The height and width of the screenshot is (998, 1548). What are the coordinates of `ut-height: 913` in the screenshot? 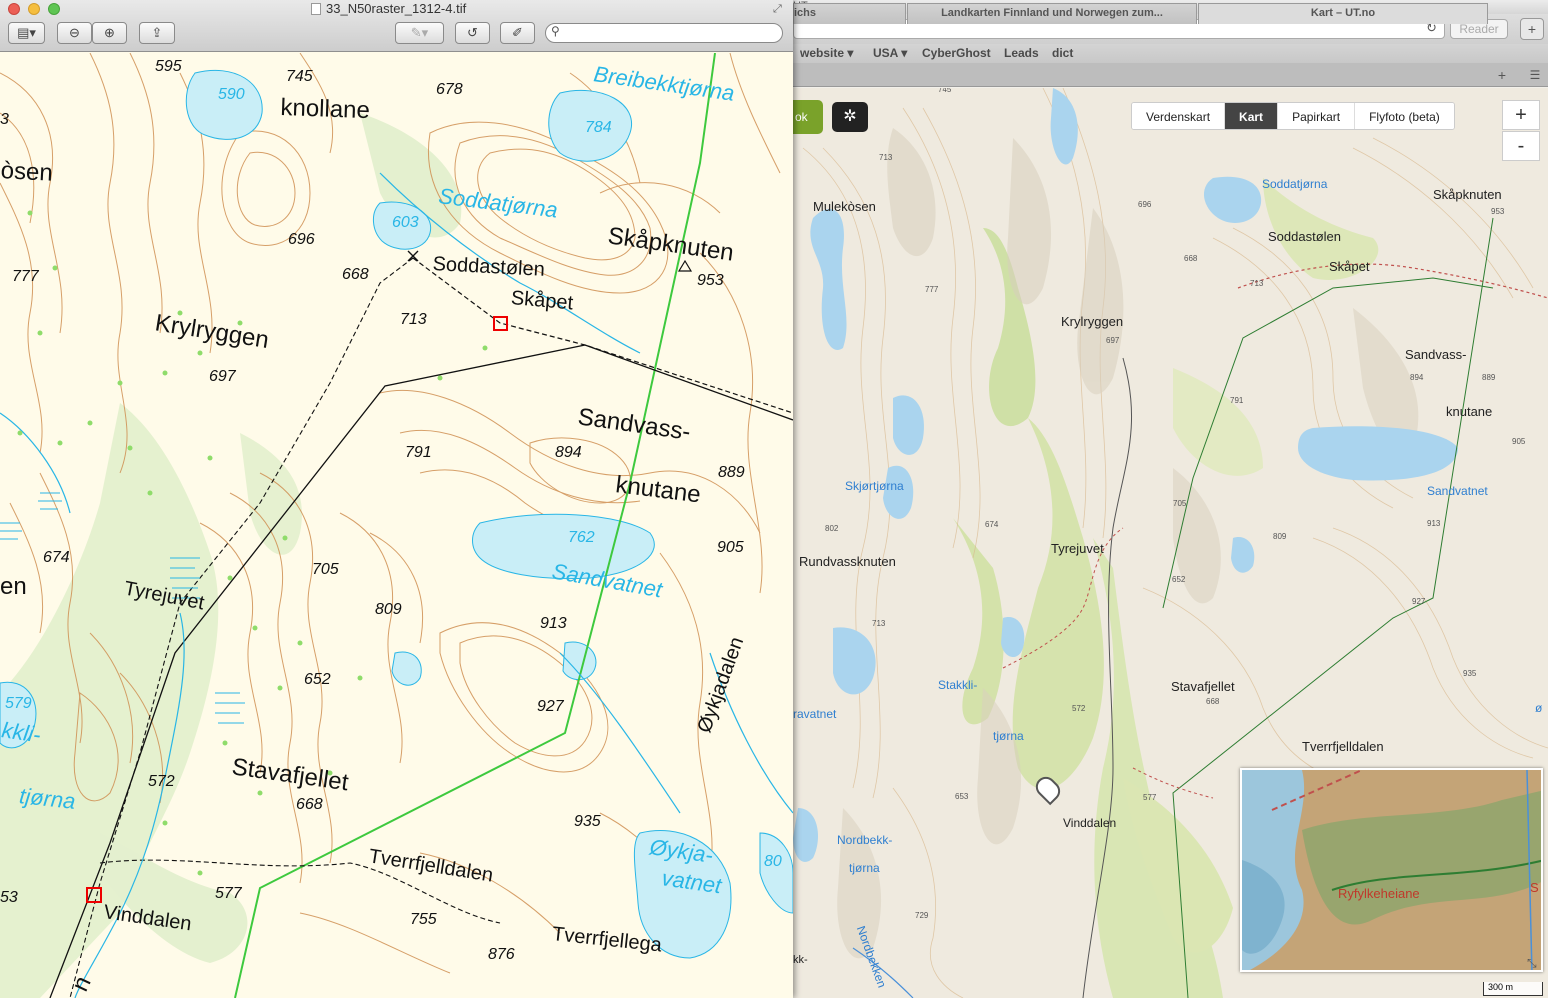 It's located at (1434, 523).